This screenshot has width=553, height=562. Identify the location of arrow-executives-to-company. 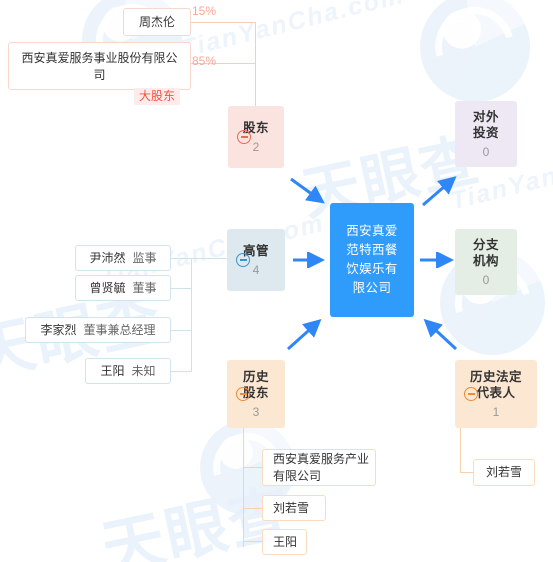
(309, 260).